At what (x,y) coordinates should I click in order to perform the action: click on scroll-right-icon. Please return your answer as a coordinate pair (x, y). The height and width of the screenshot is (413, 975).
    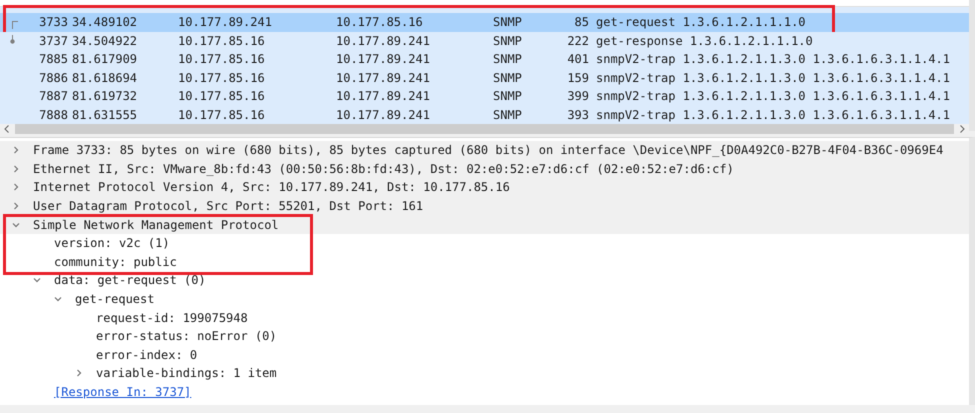
    Looking at the image, I should click on (962, 129).